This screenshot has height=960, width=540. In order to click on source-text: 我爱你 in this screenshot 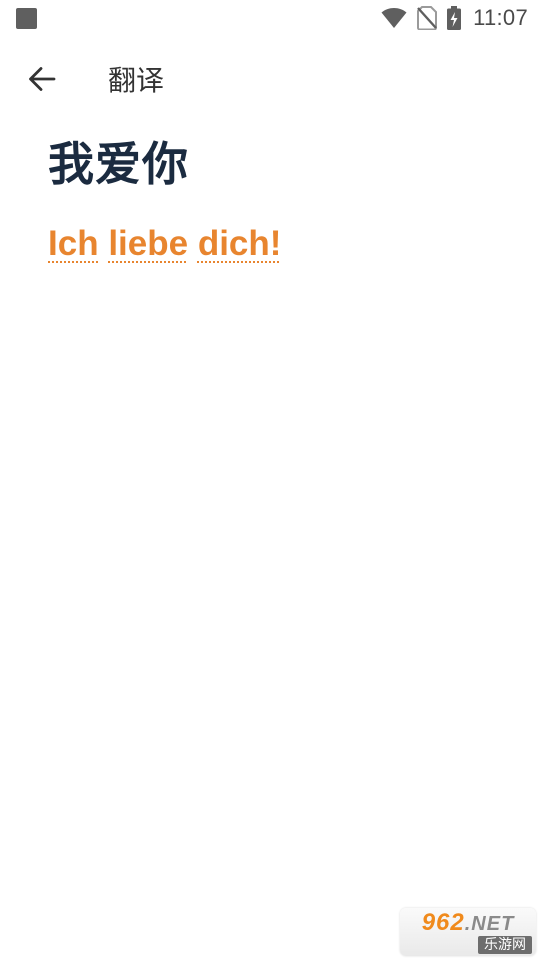, I will do `click(118, 164)`.